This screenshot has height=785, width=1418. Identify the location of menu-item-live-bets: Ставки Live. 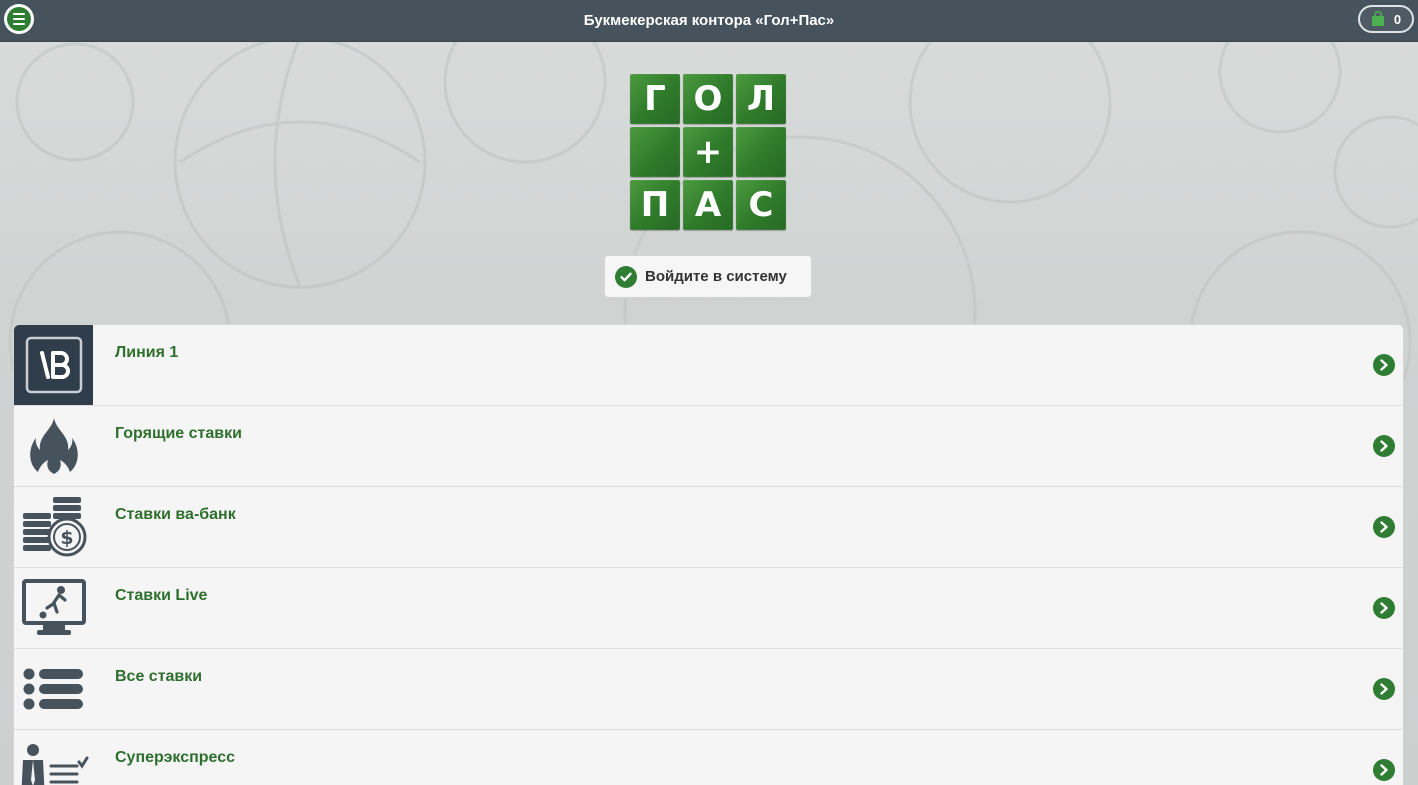
(708, 608).